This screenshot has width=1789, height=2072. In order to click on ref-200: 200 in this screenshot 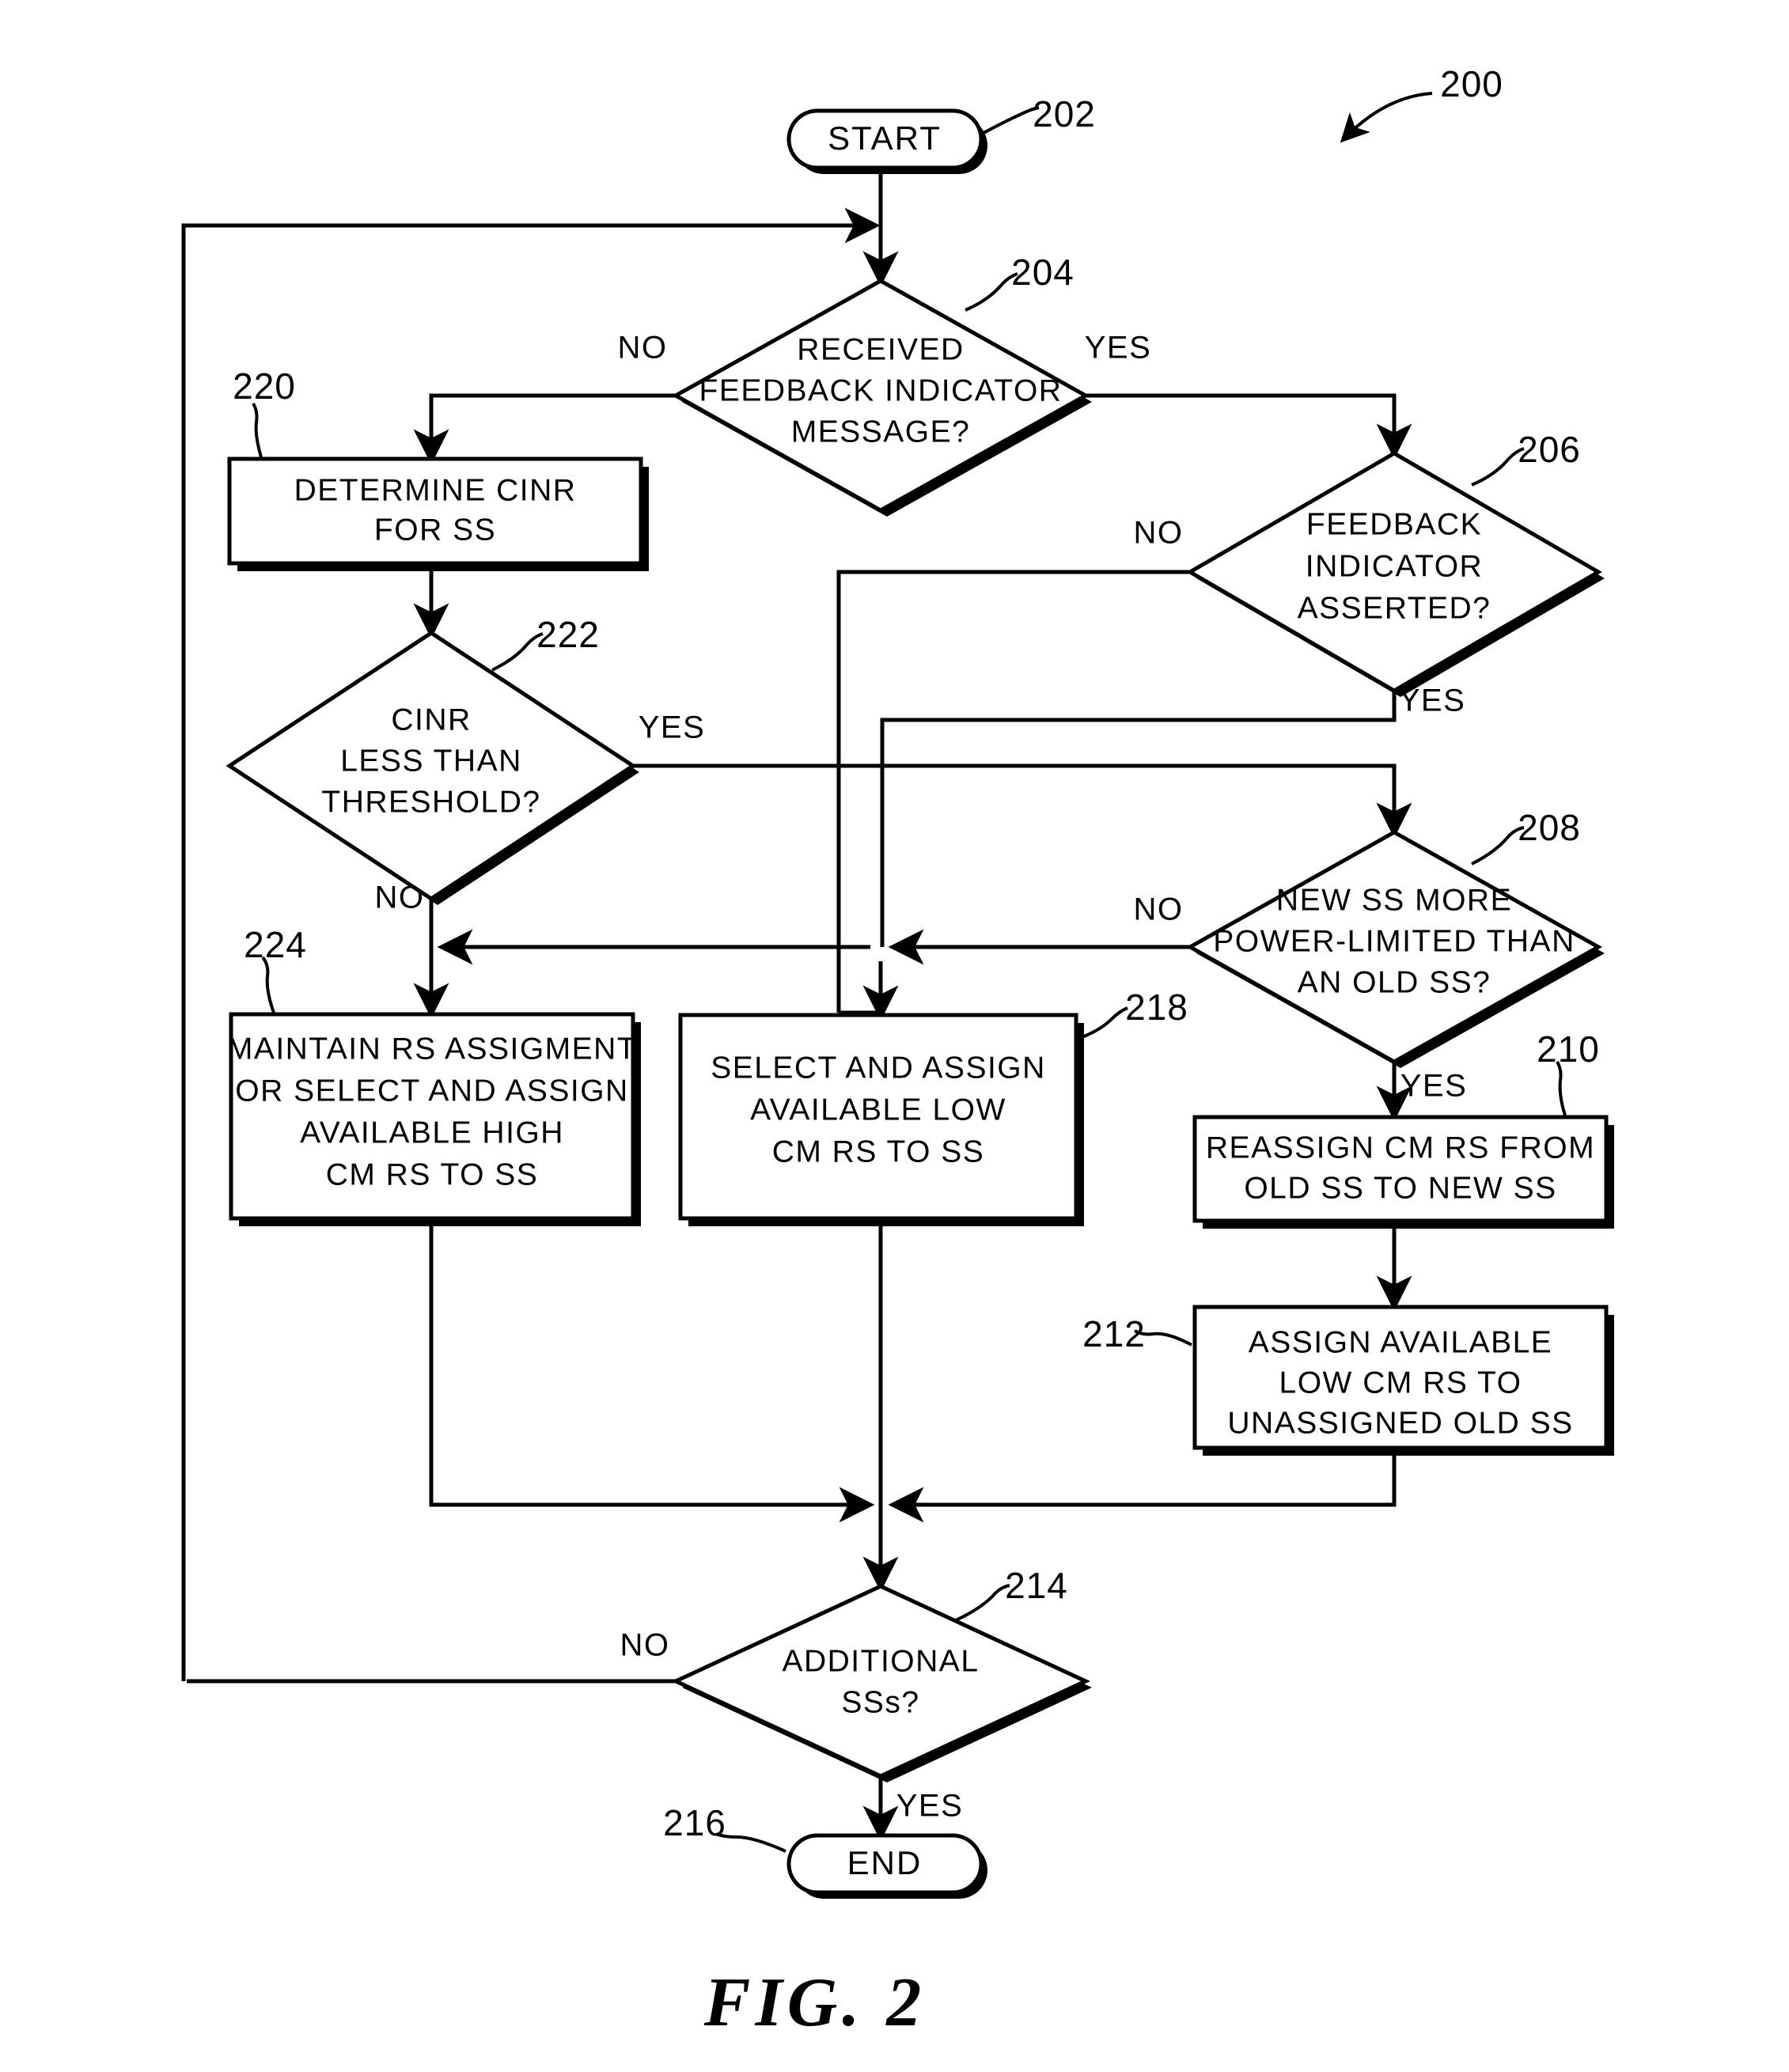, I will do `click(1471, 83)`.